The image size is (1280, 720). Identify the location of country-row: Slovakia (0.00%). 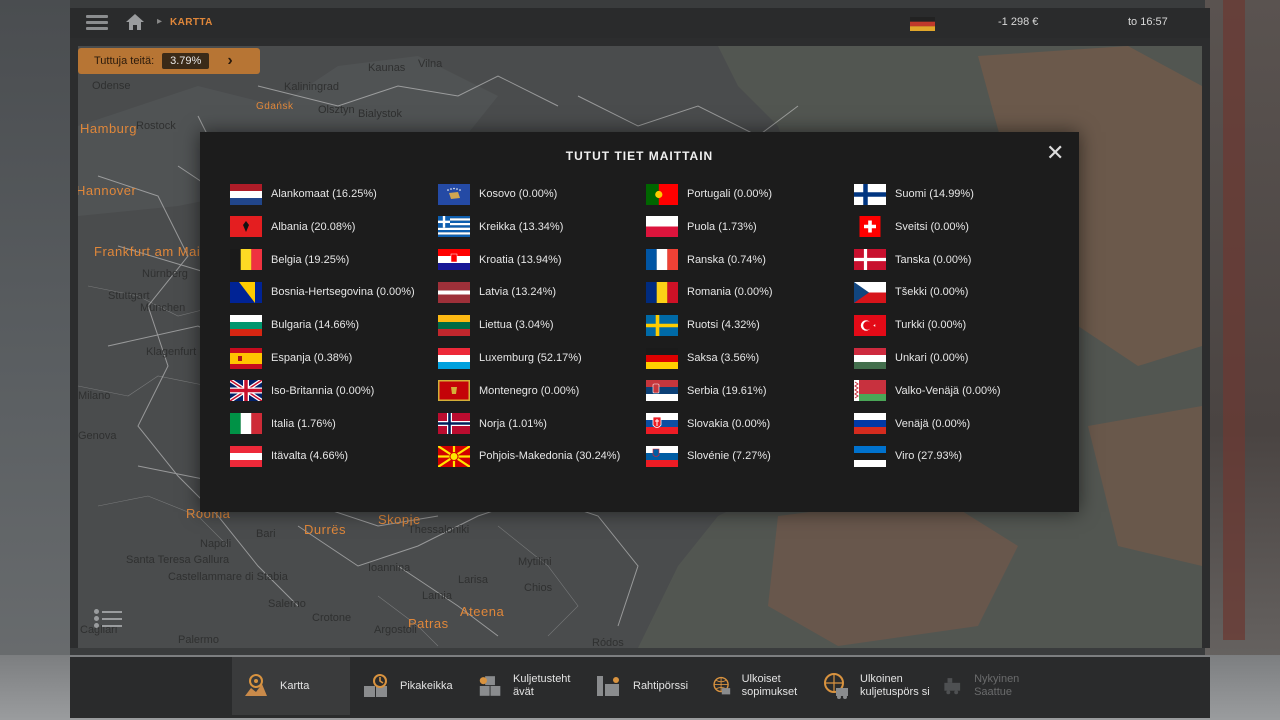
(708, 424).